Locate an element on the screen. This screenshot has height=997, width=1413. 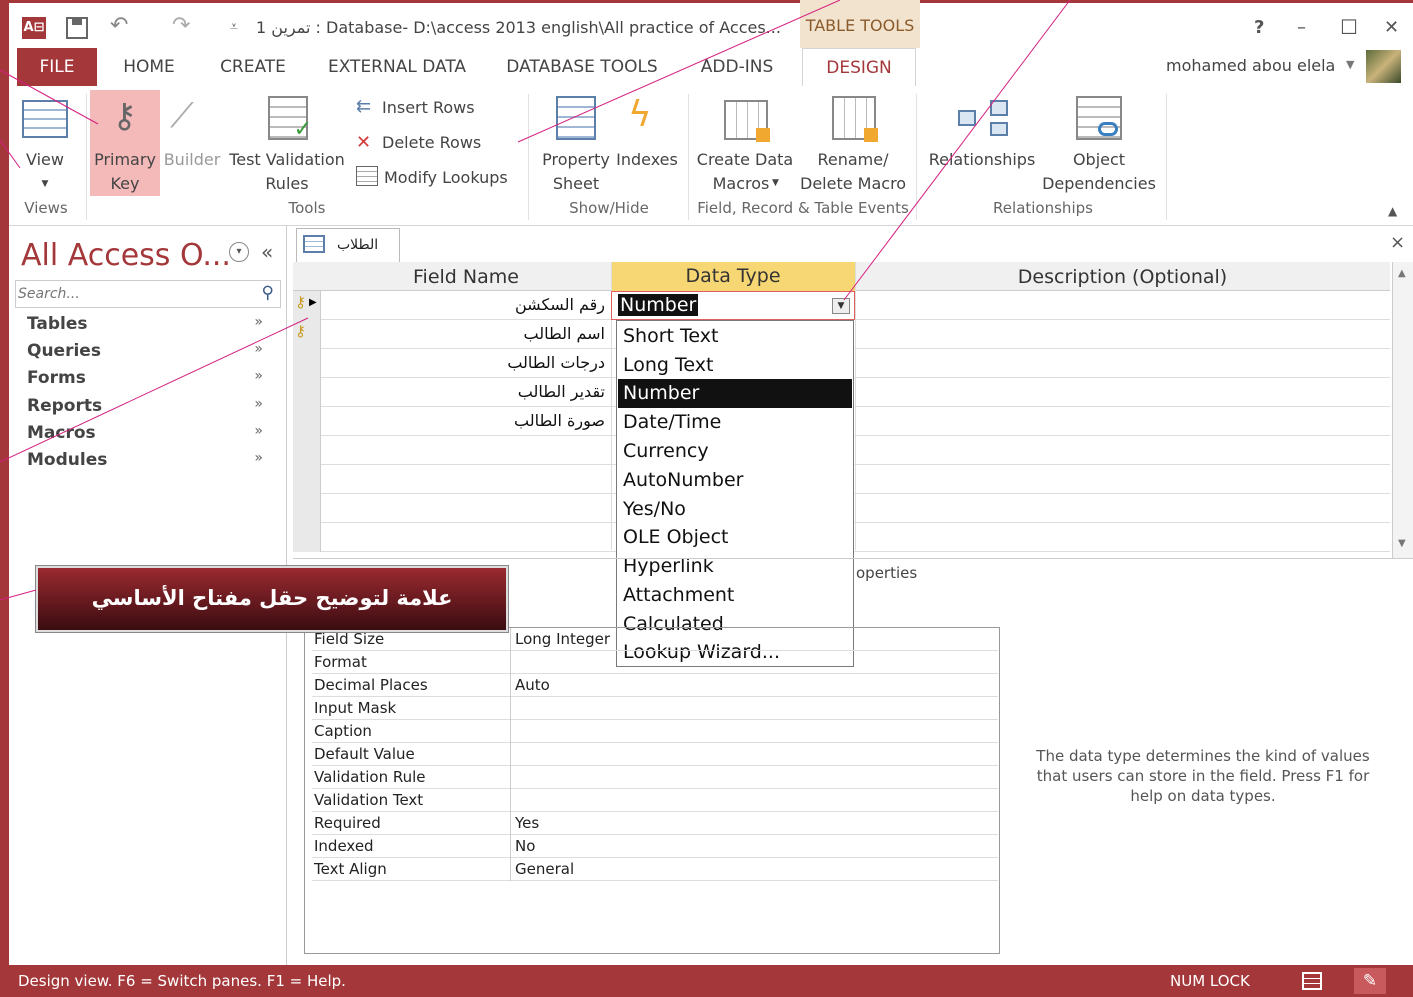
modify-lookups-button: Modify Lookups is located at coordinates (446, 178).